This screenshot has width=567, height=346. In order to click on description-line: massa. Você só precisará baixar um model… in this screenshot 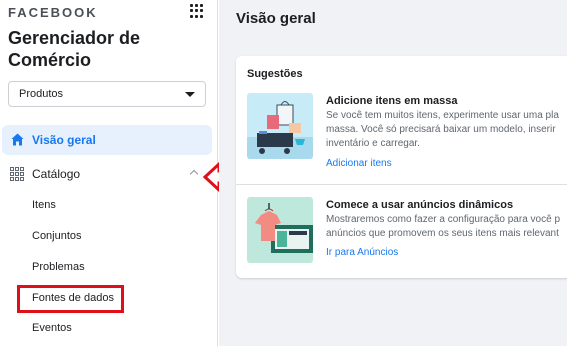, I will do `click(441, 129)`.